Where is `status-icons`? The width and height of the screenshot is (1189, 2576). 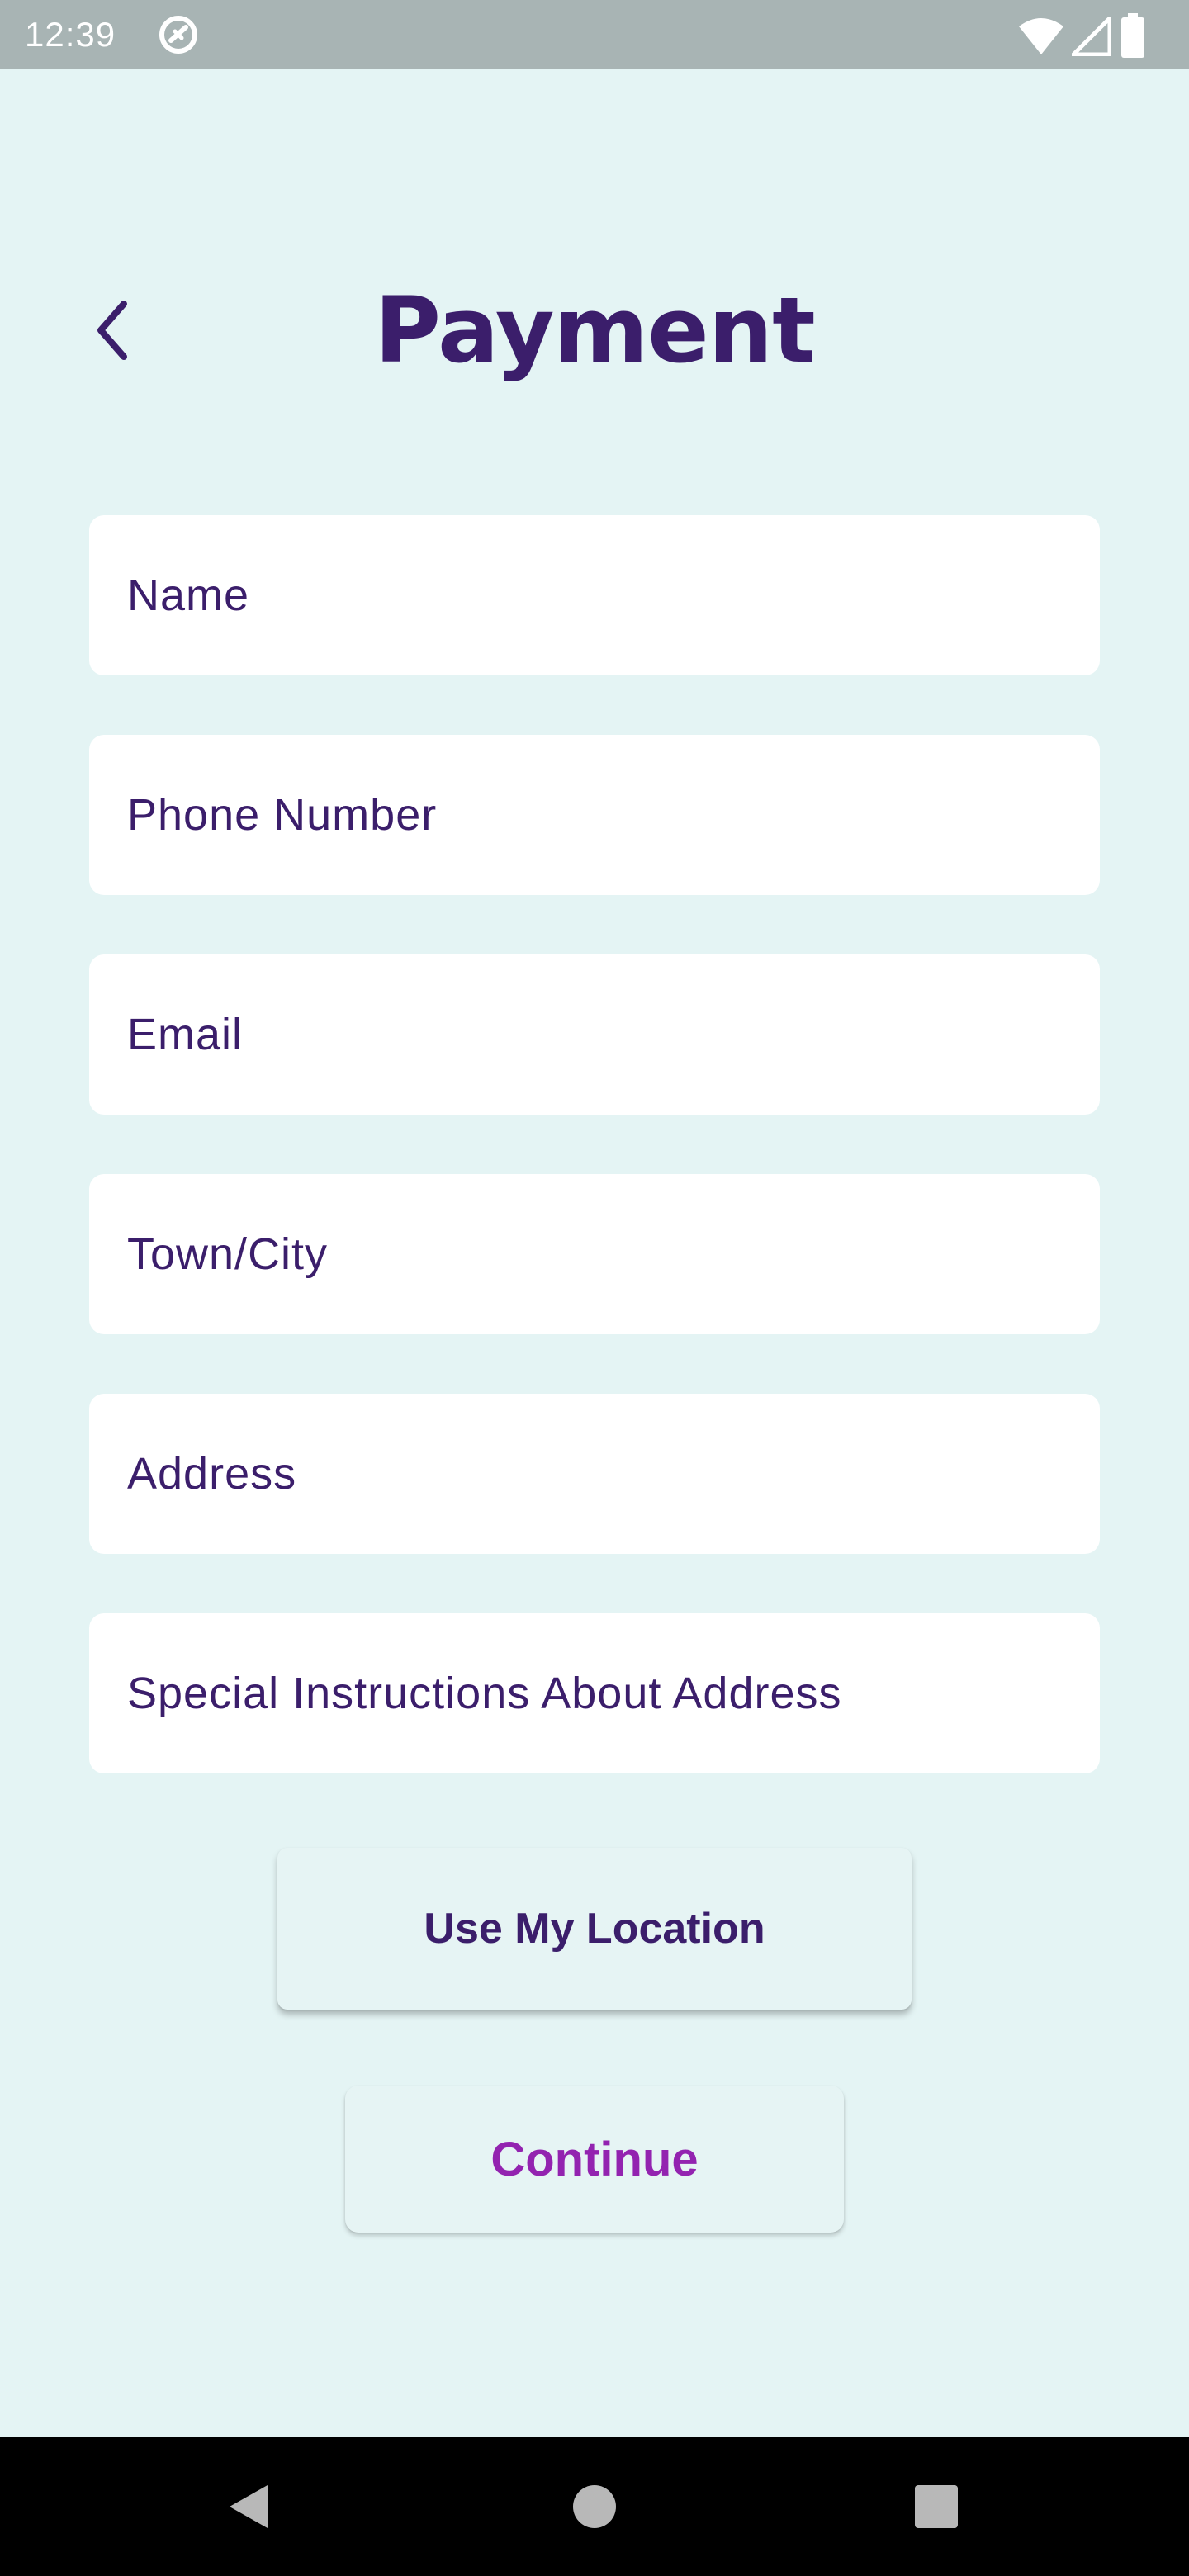 status-icons is located at coordinates (1091, 35).